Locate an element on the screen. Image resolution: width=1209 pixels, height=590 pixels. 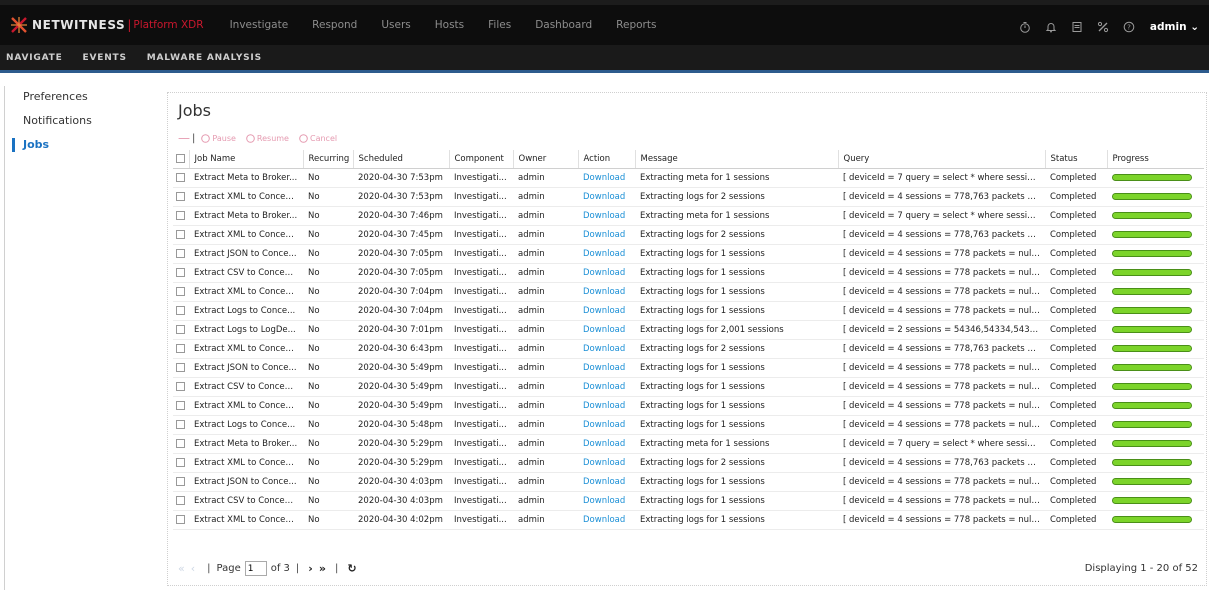
left-item-notifications: Notifications is located at coordinates (83, 122).